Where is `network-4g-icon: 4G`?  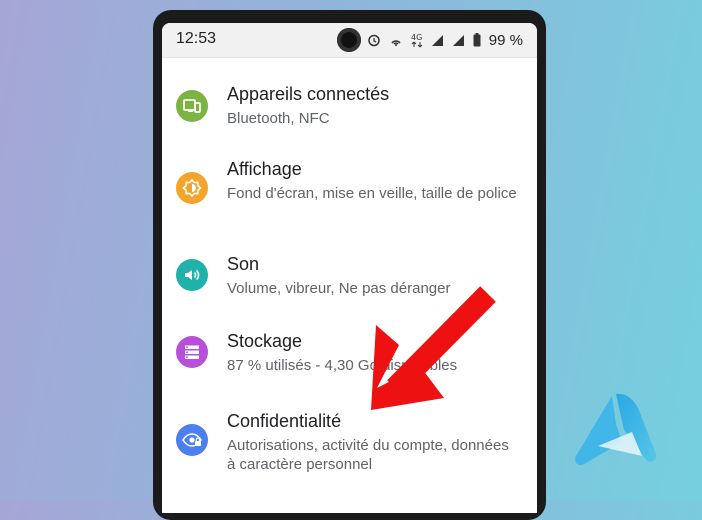
network-4g-icon: 4G is located at coordinates (417, 40).